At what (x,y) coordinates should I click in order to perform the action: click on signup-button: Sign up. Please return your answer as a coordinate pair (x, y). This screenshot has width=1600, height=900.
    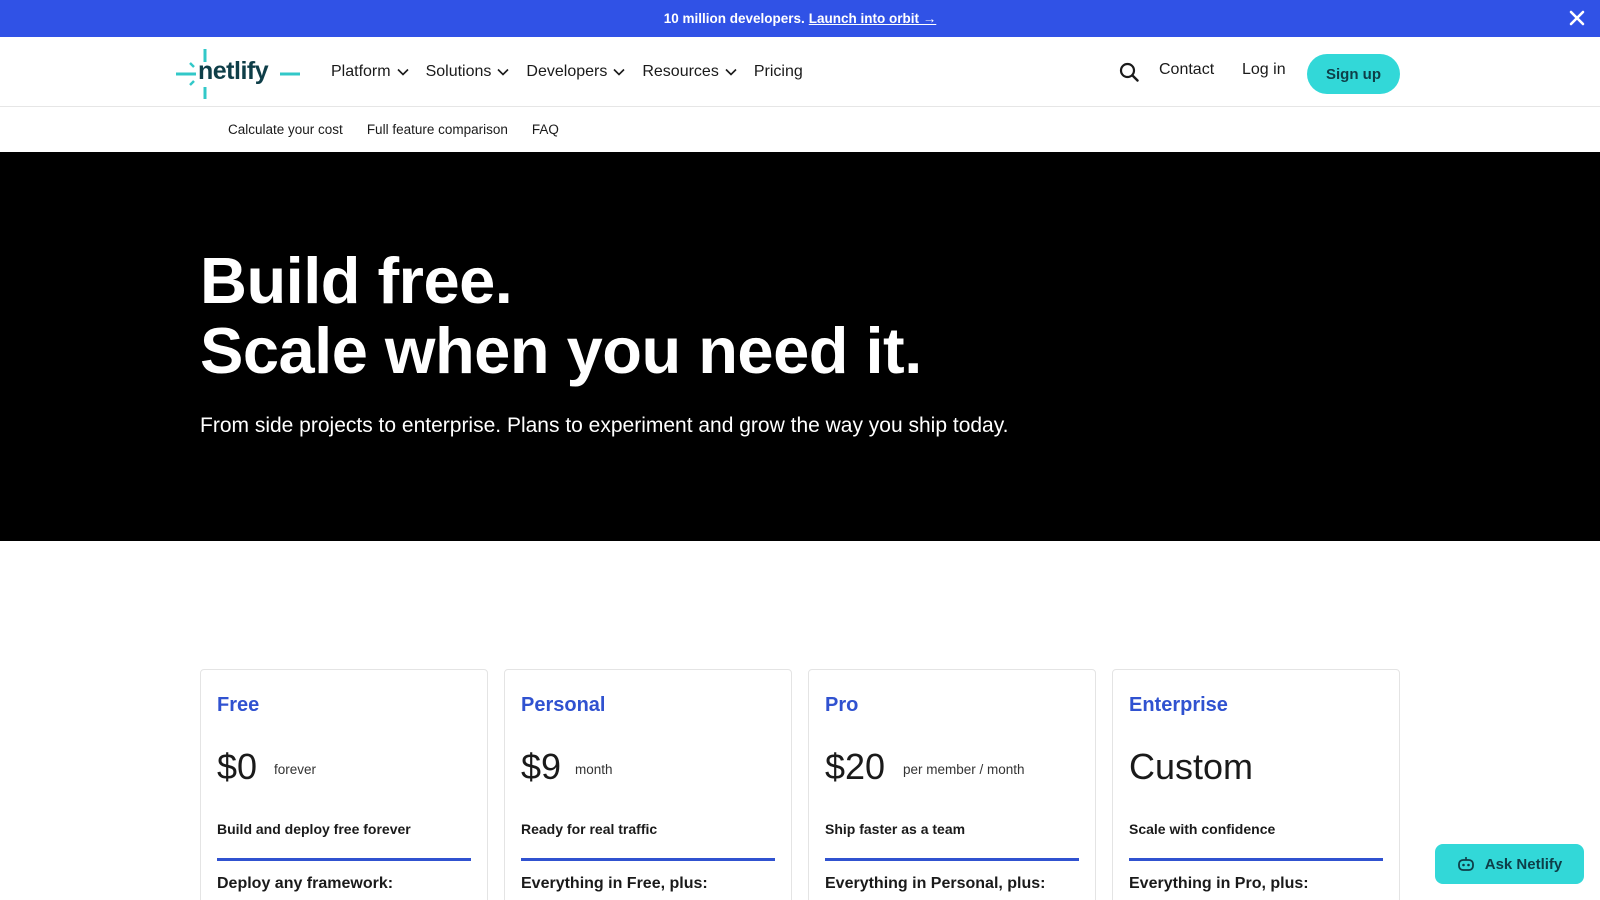
    Looking at the image, I should click on (1353, 74).